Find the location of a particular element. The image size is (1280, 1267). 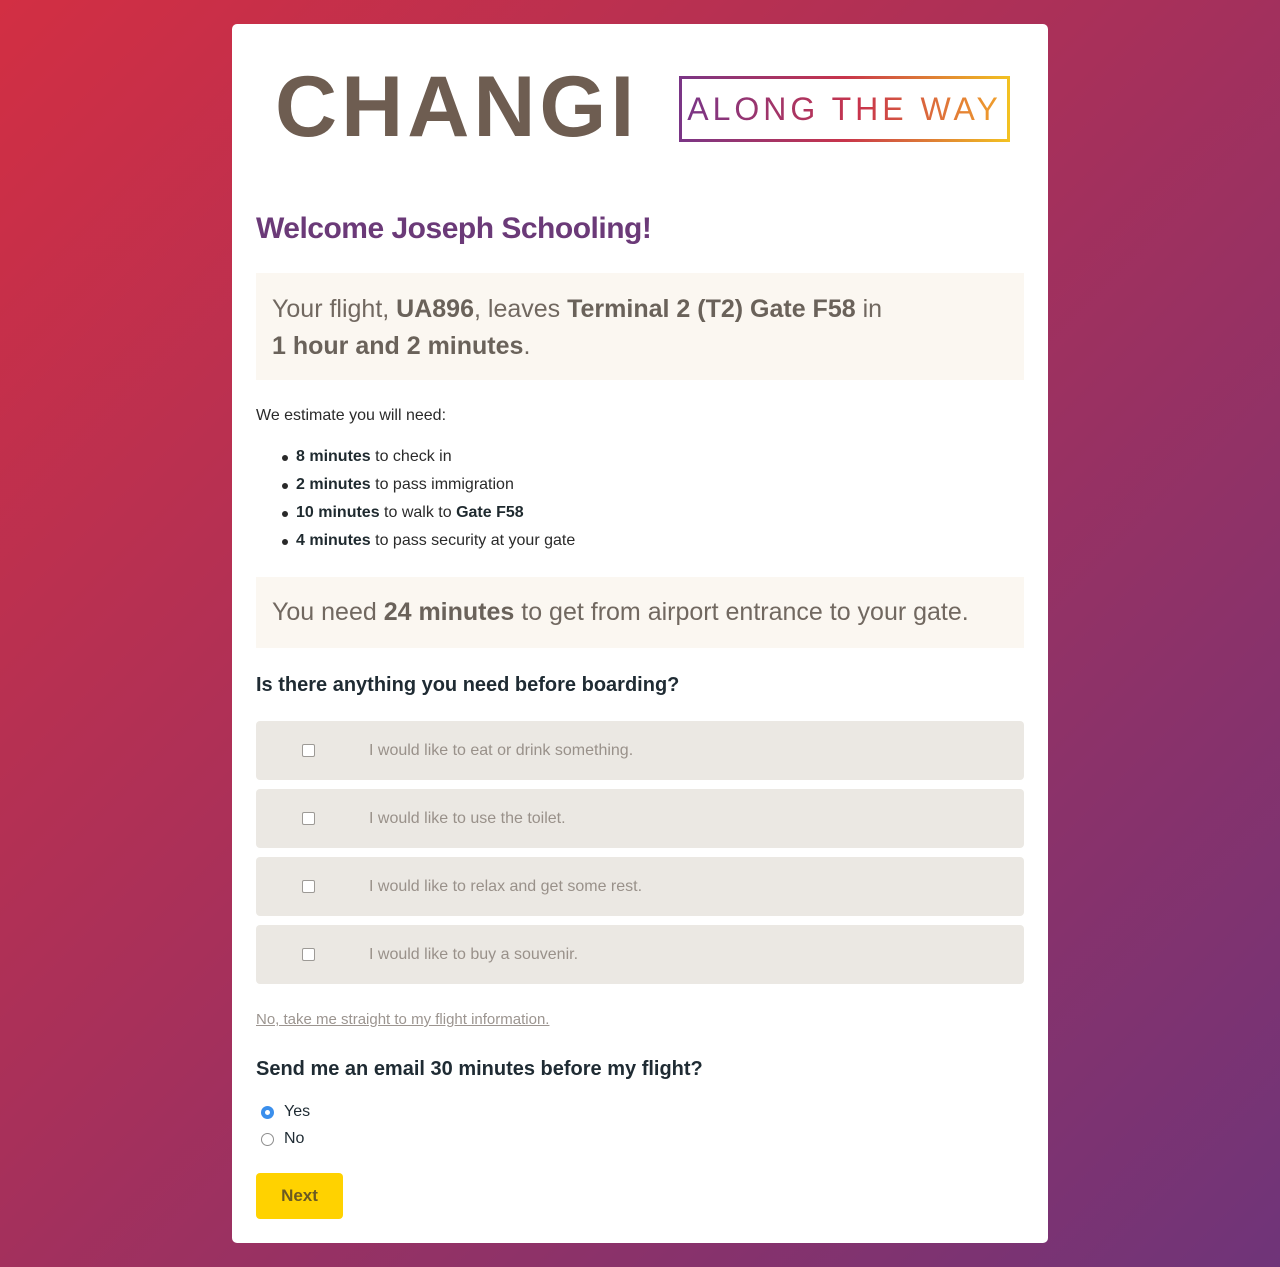

logo-tagline: ALONG THE WAY is located at coordinates (844, 108).